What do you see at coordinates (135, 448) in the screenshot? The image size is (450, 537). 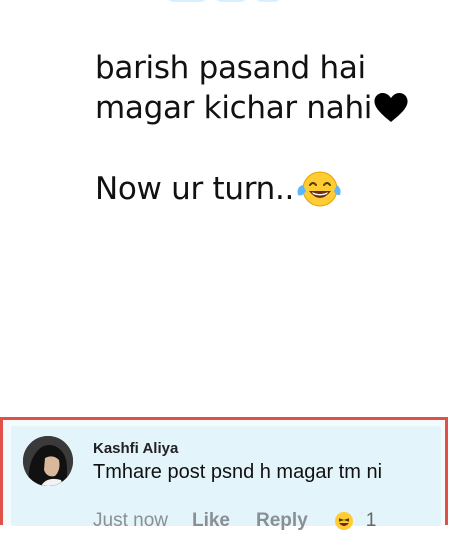 I see `comment-author: Kashfi Aliya` at bounding box center [135, 448].